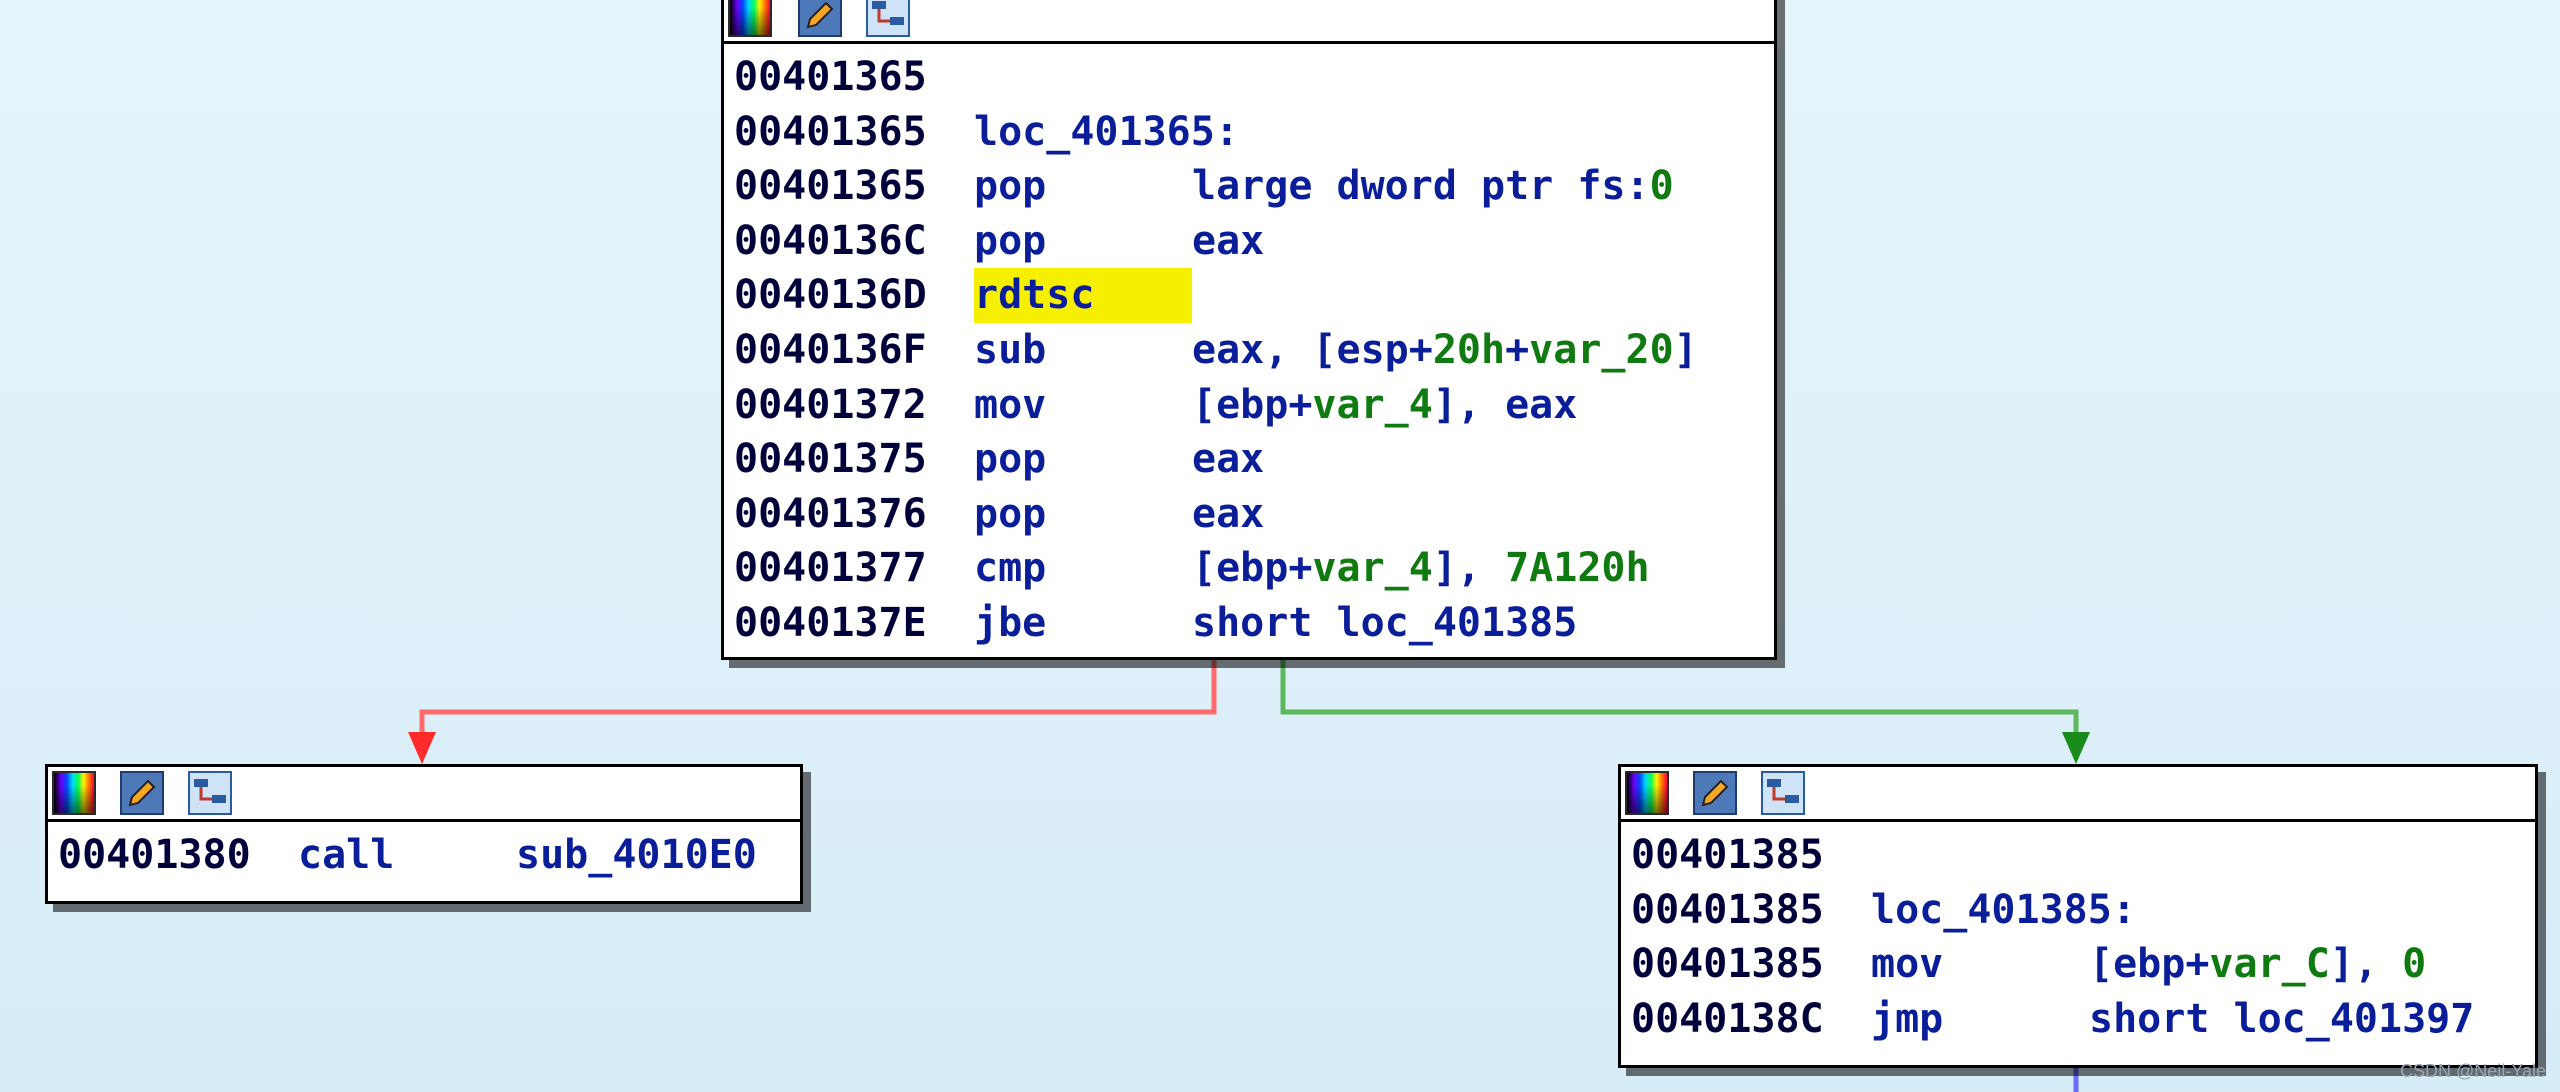  Describe the element at coordinates (1505, 404) in the screenshot. I see `operand: ], eax` at that location.